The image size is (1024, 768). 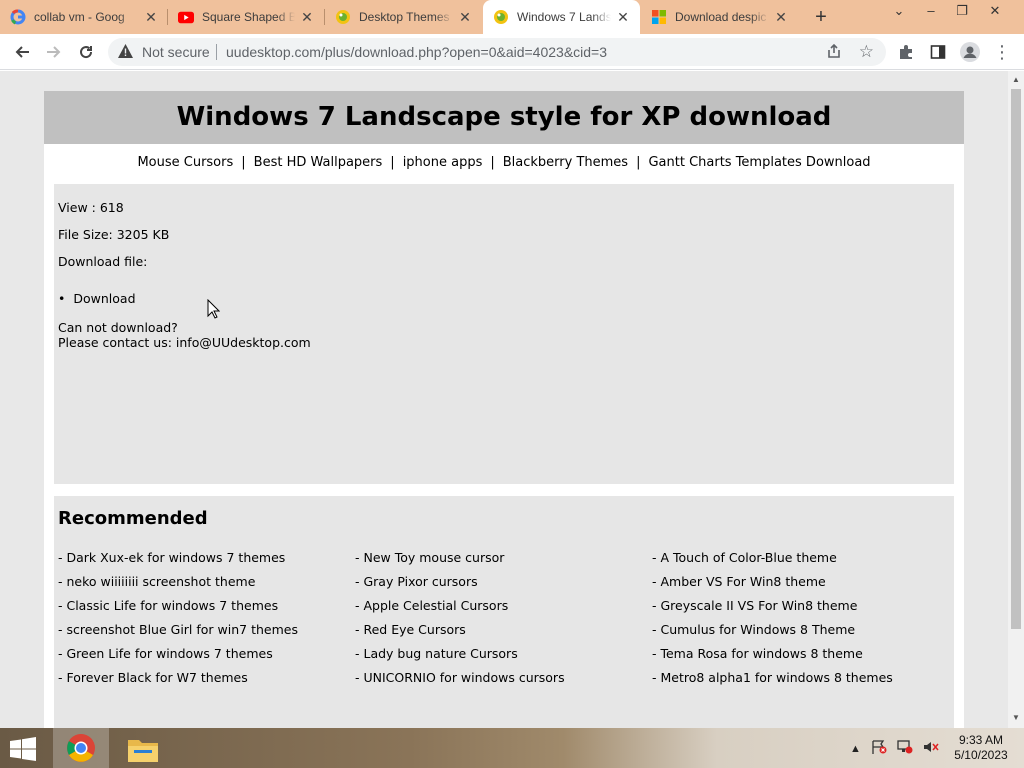 What do you see at coordinates (206, 557) in the screenshot?
I see `recommended-link: - Dark Xux-ek for windows 7 themes` at bounding box center [206, 557].